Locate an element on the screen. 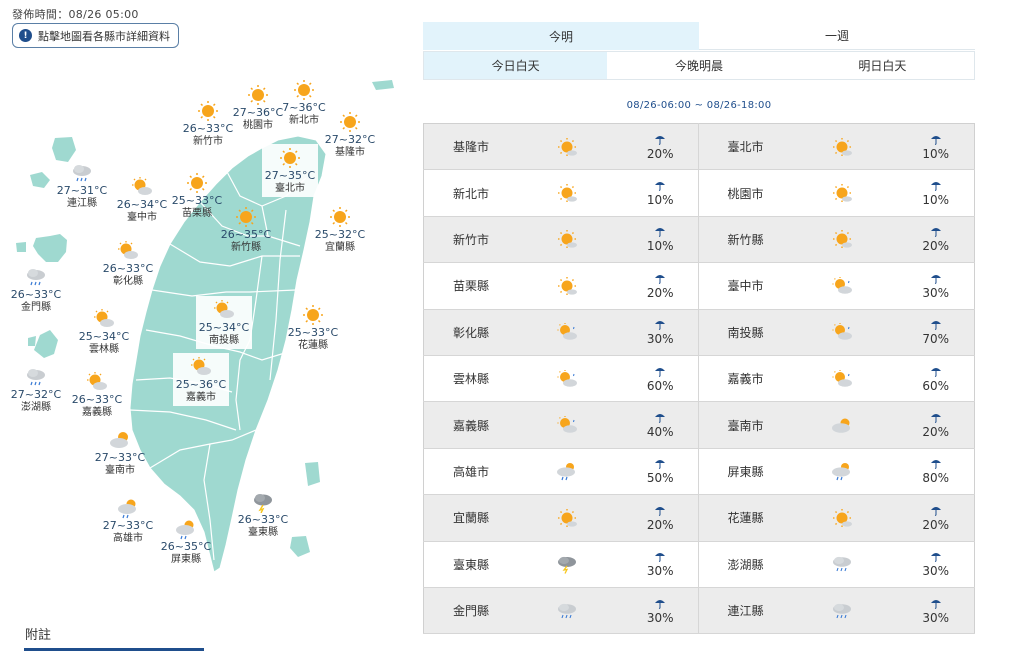 The width and height of the screenshot is (1024, 651). city-name: 臺南市 is located at coordinates (743, 425).